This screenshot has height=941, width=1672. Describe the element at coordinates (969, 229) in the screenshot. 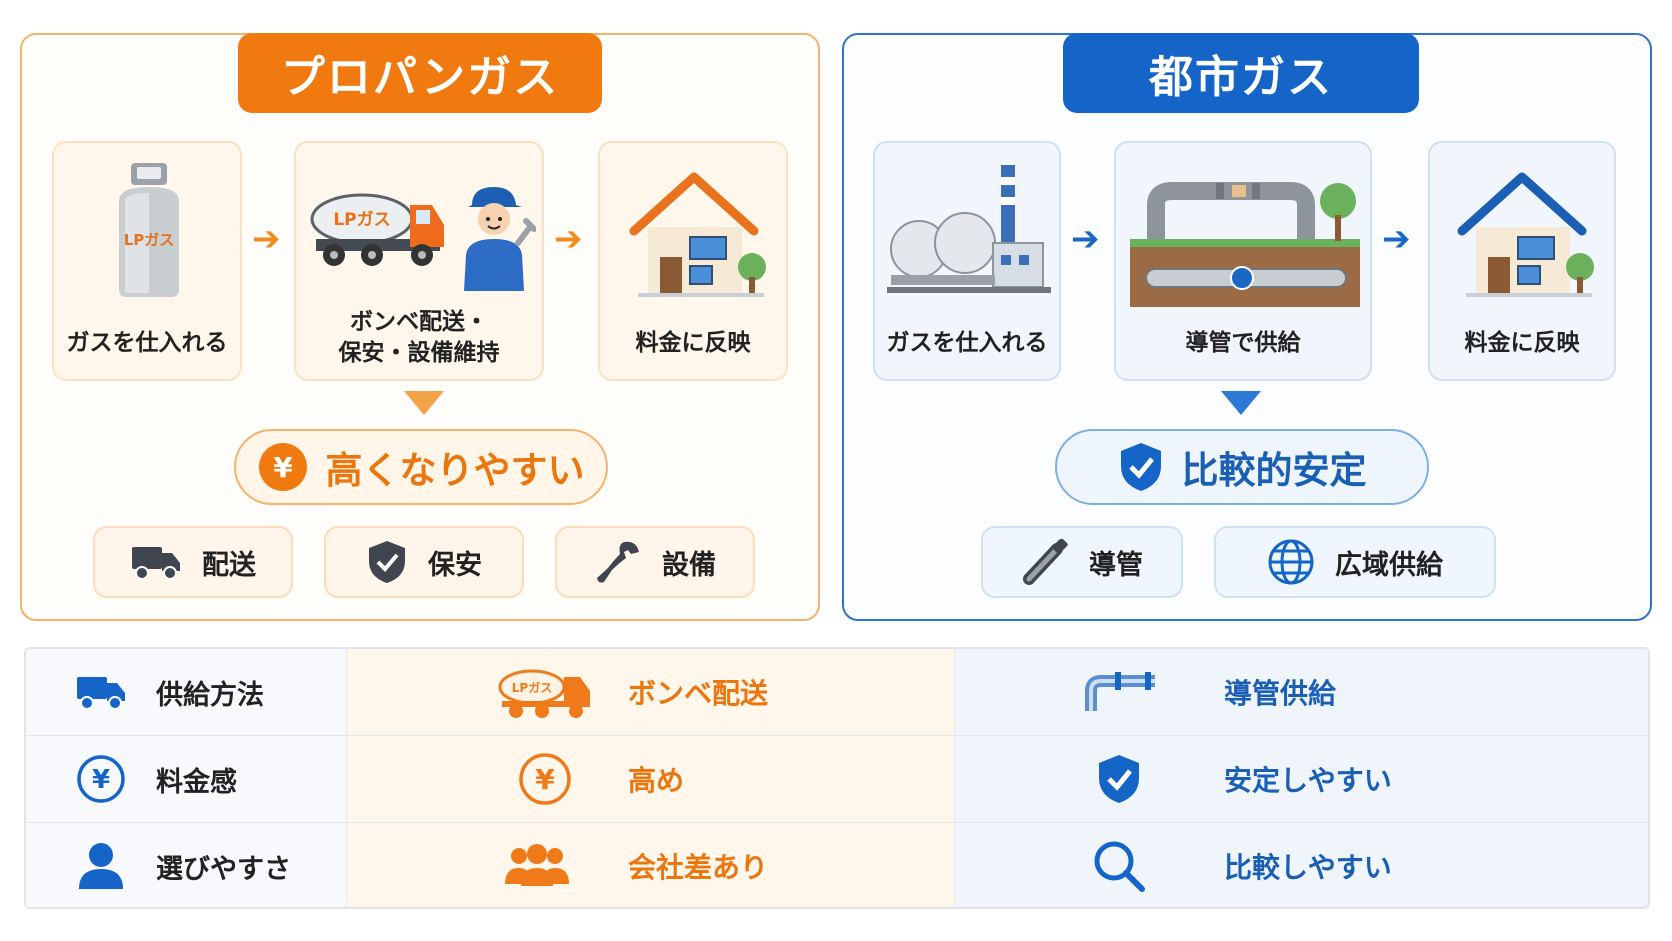

I see `gas-plant-icon` at that location.